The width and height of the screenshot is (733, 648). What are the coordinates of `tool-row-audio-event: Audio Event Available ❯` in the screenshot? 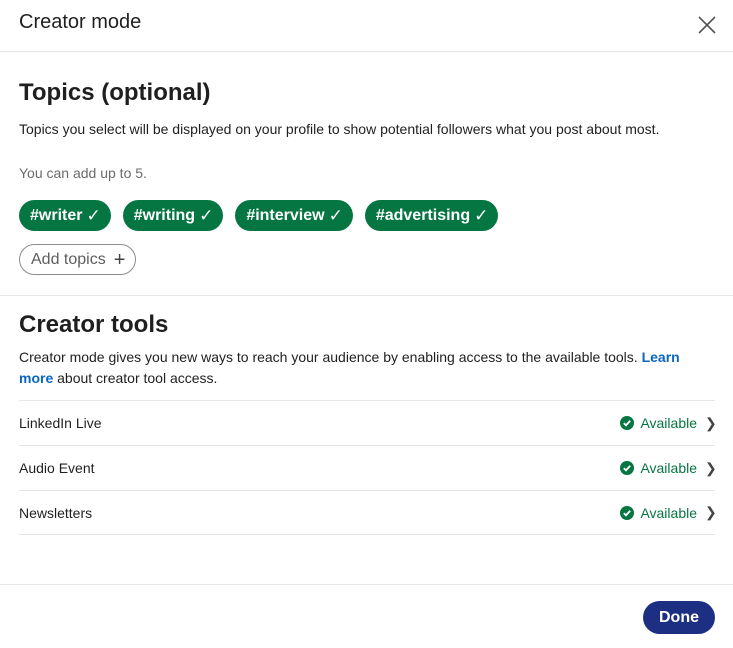 It's located at (368, 467).